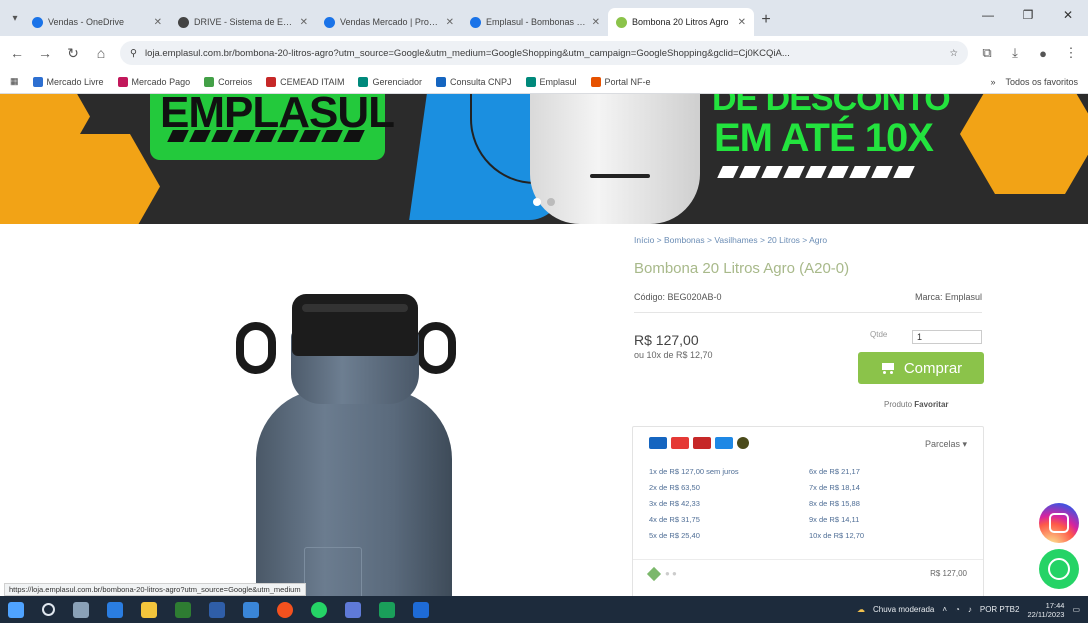 The height and width of the screenshot is (623, 1088). I want to click on browser-tab: Bombona 20 Litros Agro ✕, so click(681, 22).